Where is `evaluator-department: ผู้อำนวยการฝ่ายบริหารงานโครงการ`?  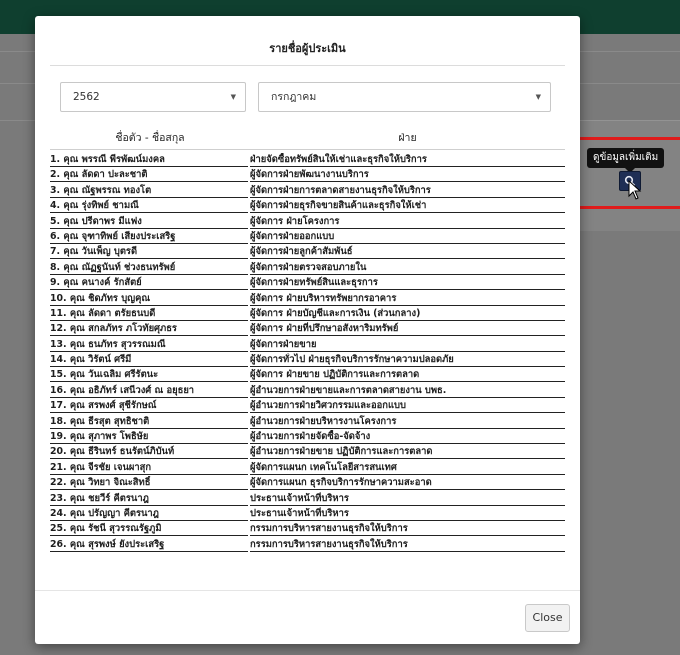 evaluator-department: ผู้อำนวยการฝ่ายบริหารงานโครงการ is located at coordinates (407, 422).